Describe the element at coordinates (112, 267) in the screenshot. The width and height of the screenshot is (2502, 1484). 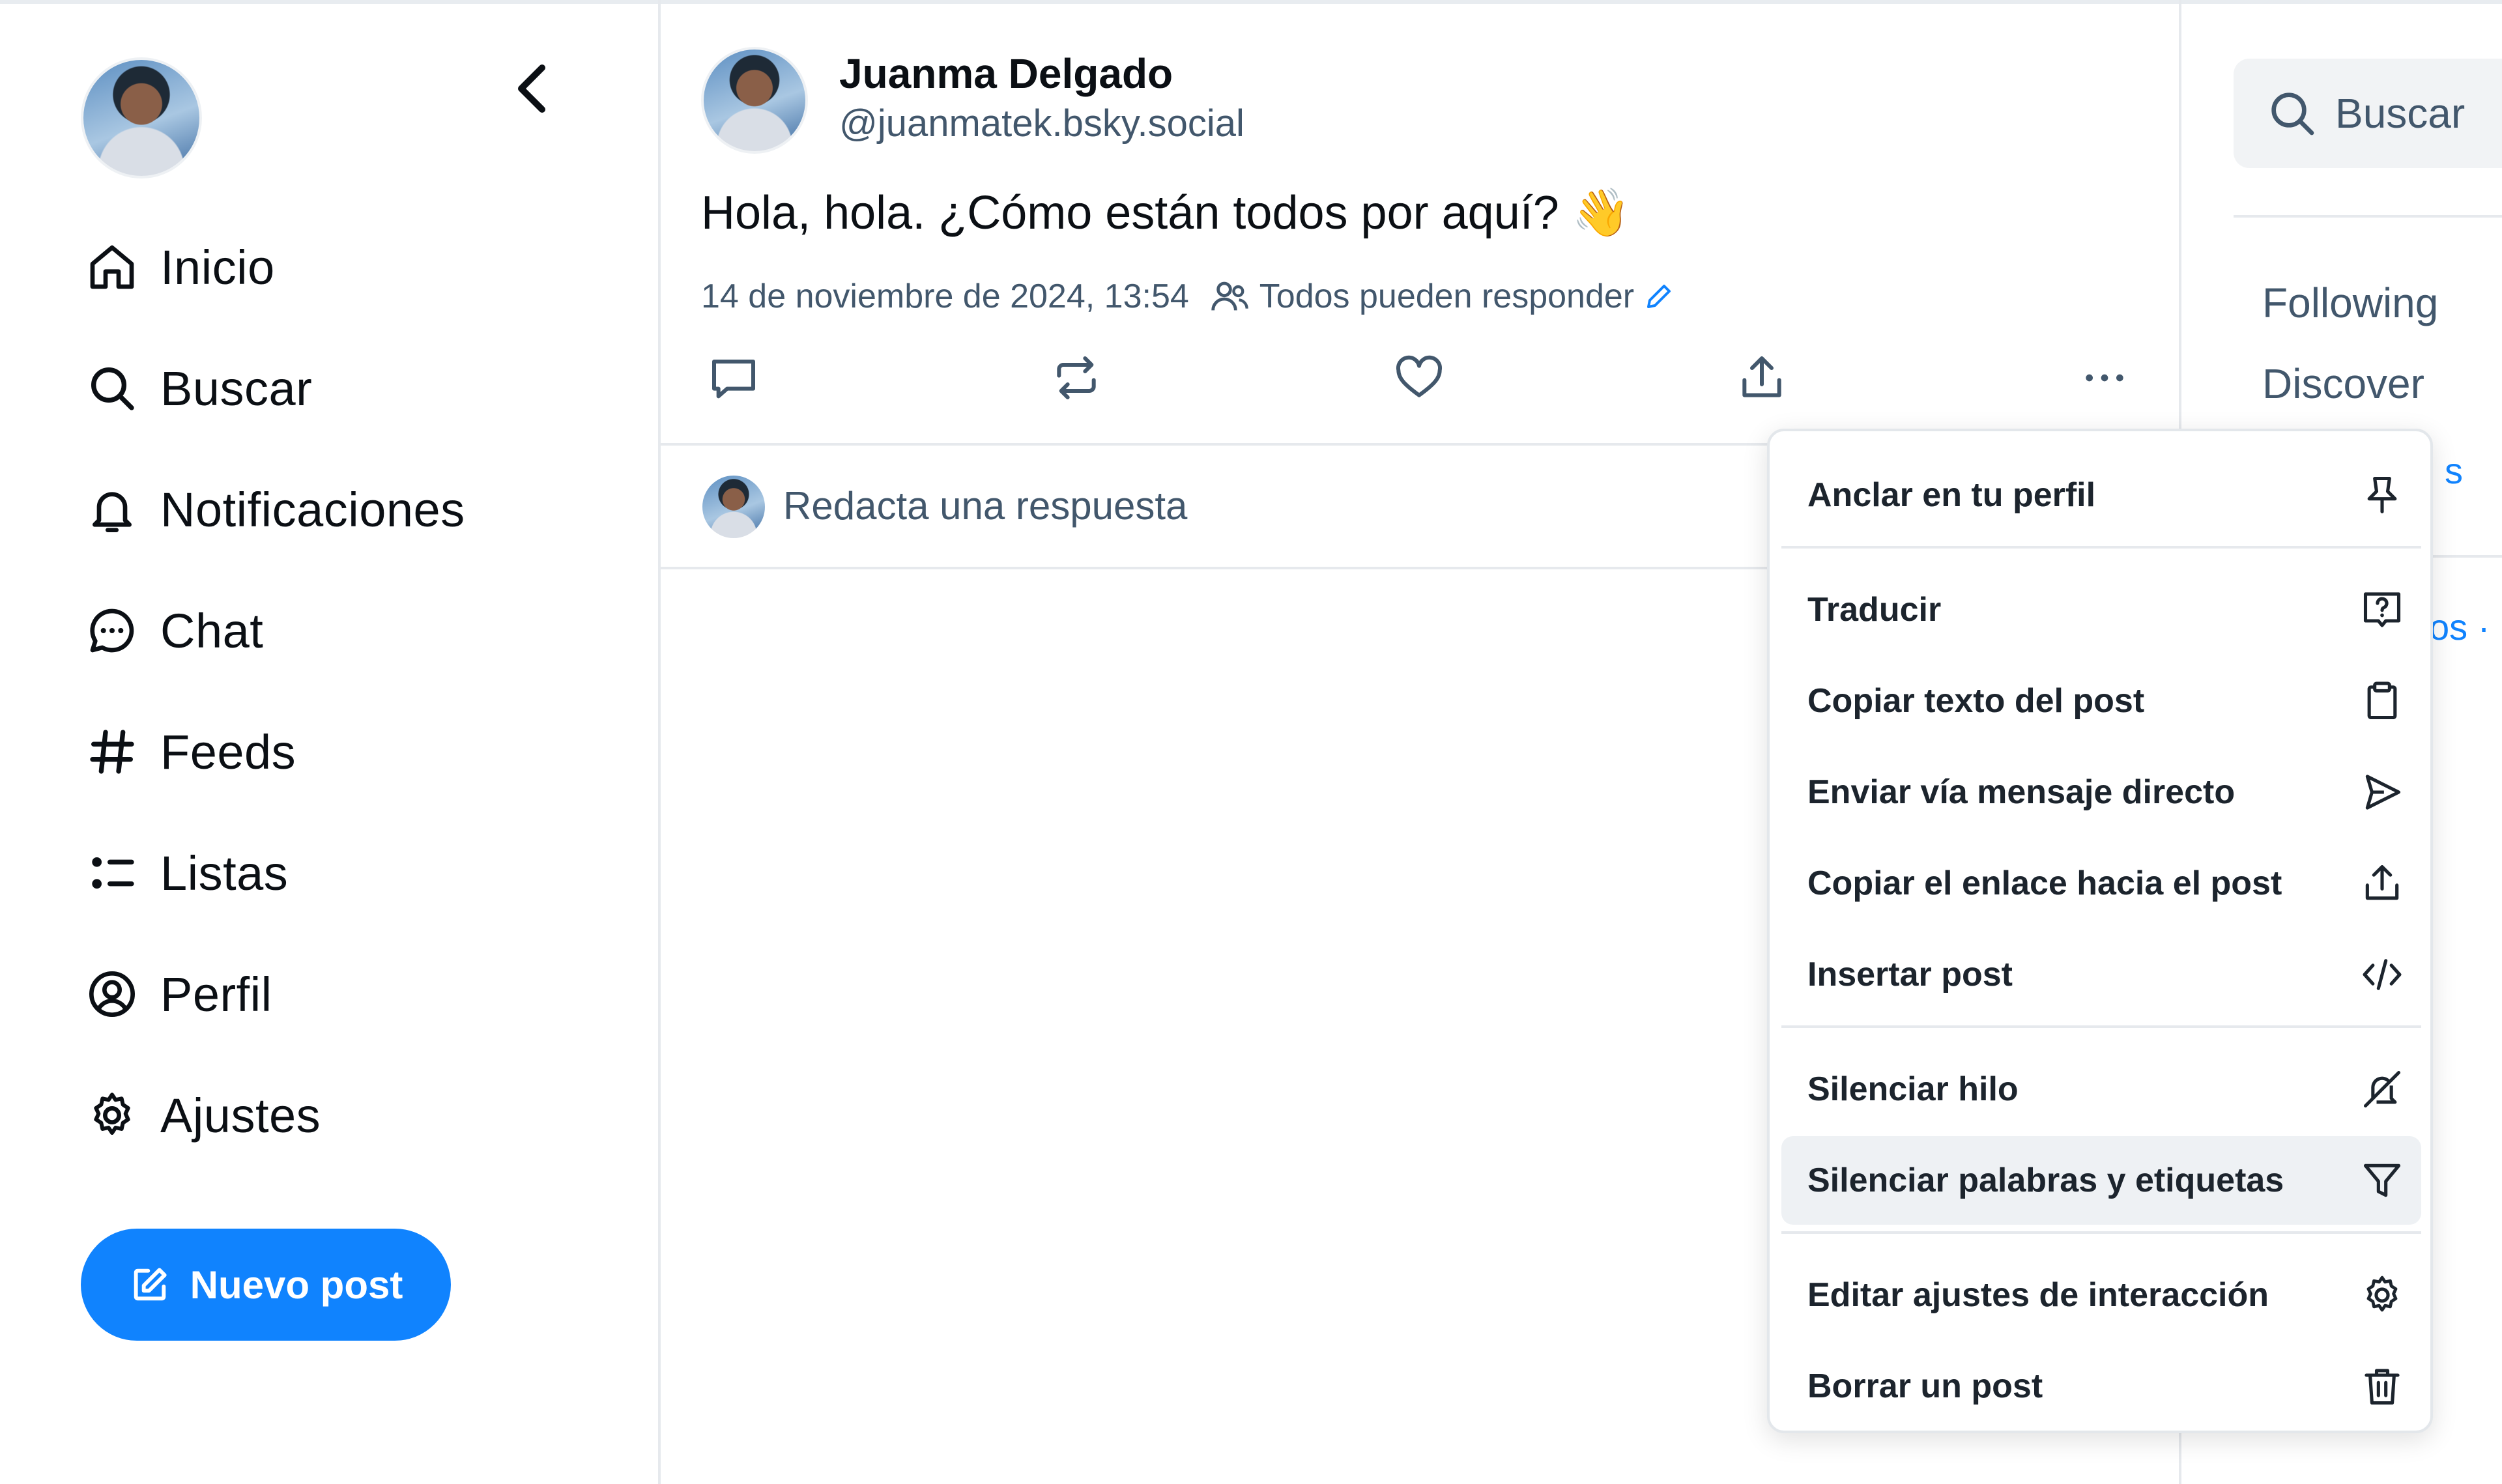
I see `home-icon` at that location.